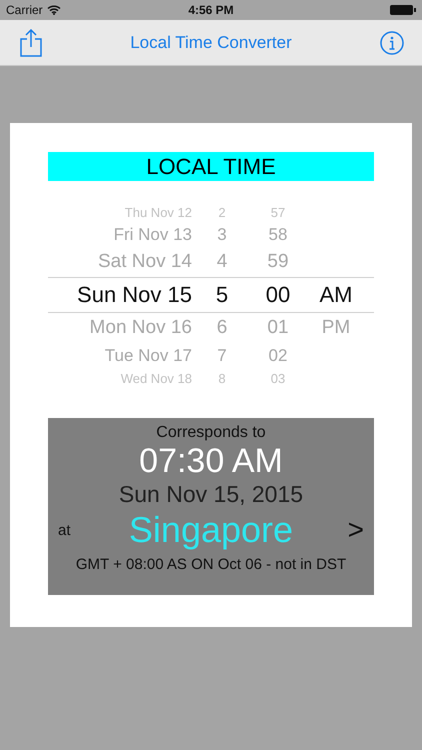  Describe the element at coordinates (120, 262) in the screenshot. I see `date-option: Sat Nov 14` at that location.